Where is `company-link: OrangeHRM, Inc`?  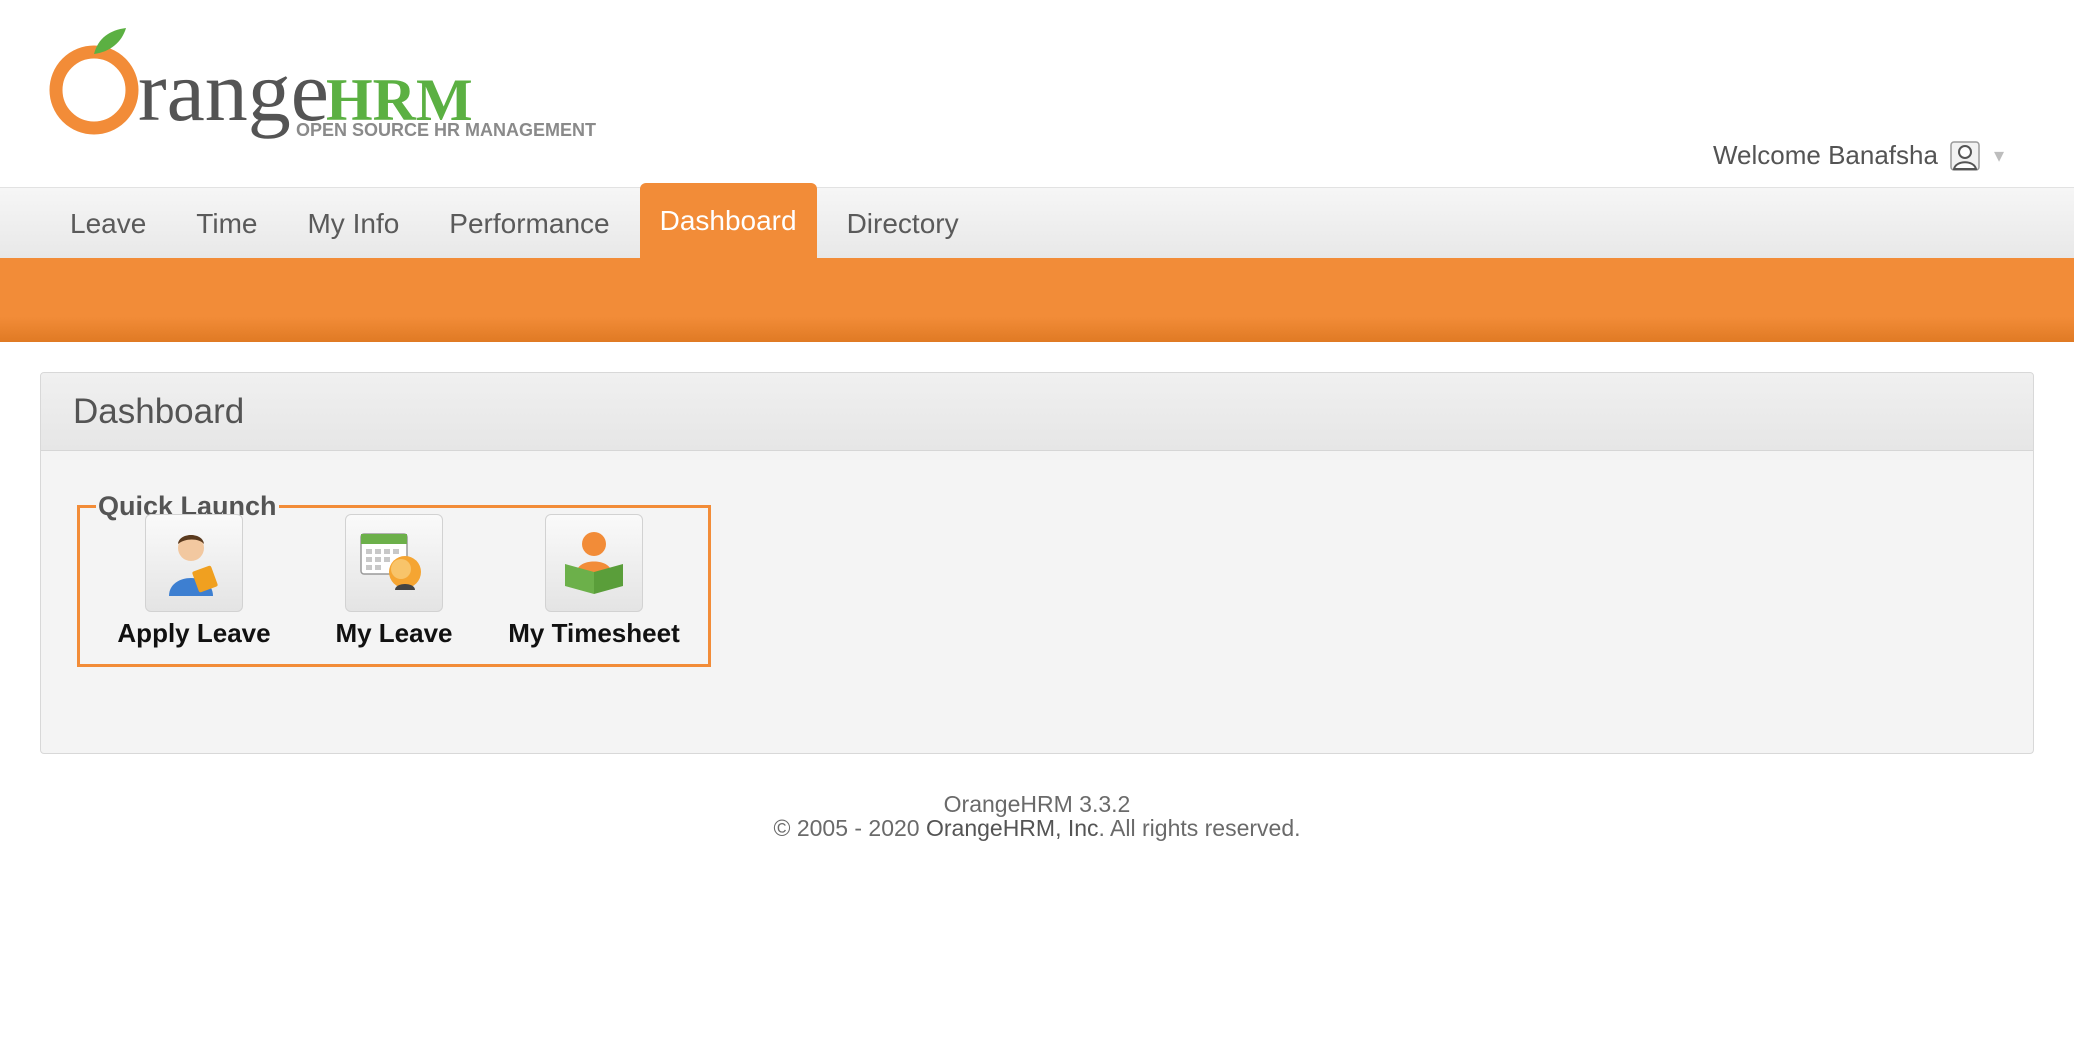
company-link: OrangeHRM, Inc is located at coordinates (1012, 828).